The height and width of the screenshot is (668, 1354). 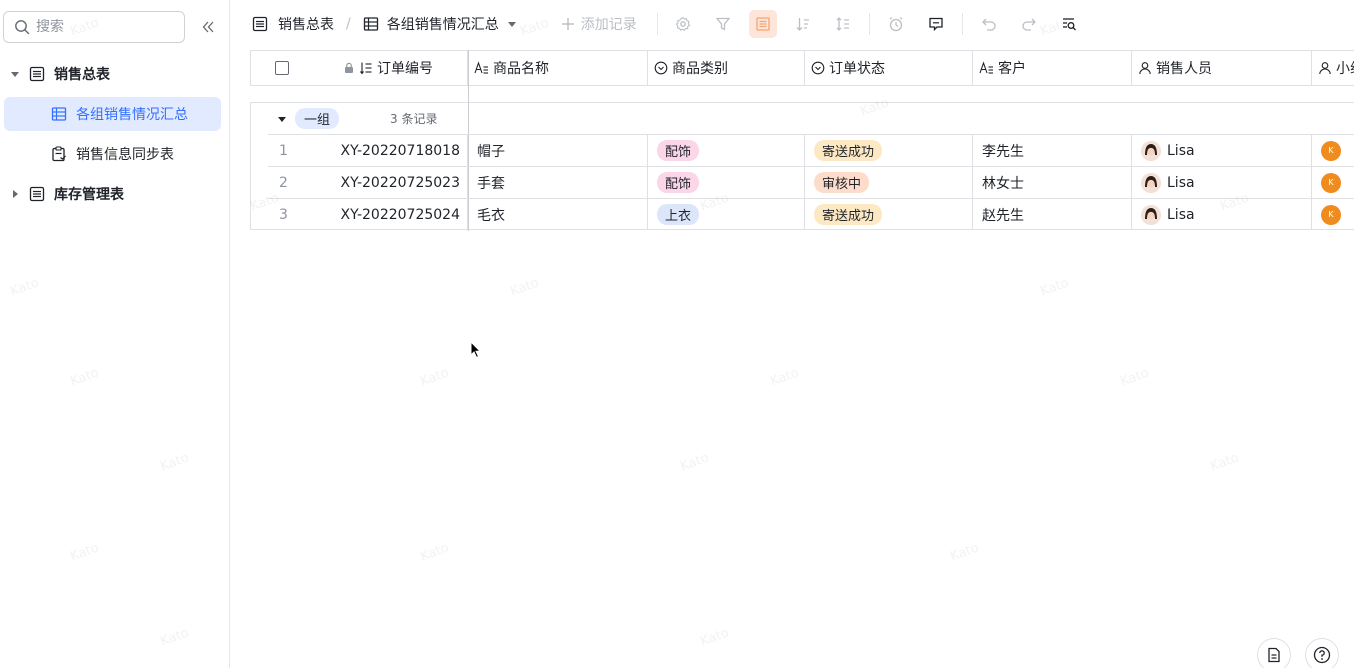 What do you see at coordinates (317, 118) in the screenshot?
I see `group-tag: 一组` at bounding box center [317, 118].